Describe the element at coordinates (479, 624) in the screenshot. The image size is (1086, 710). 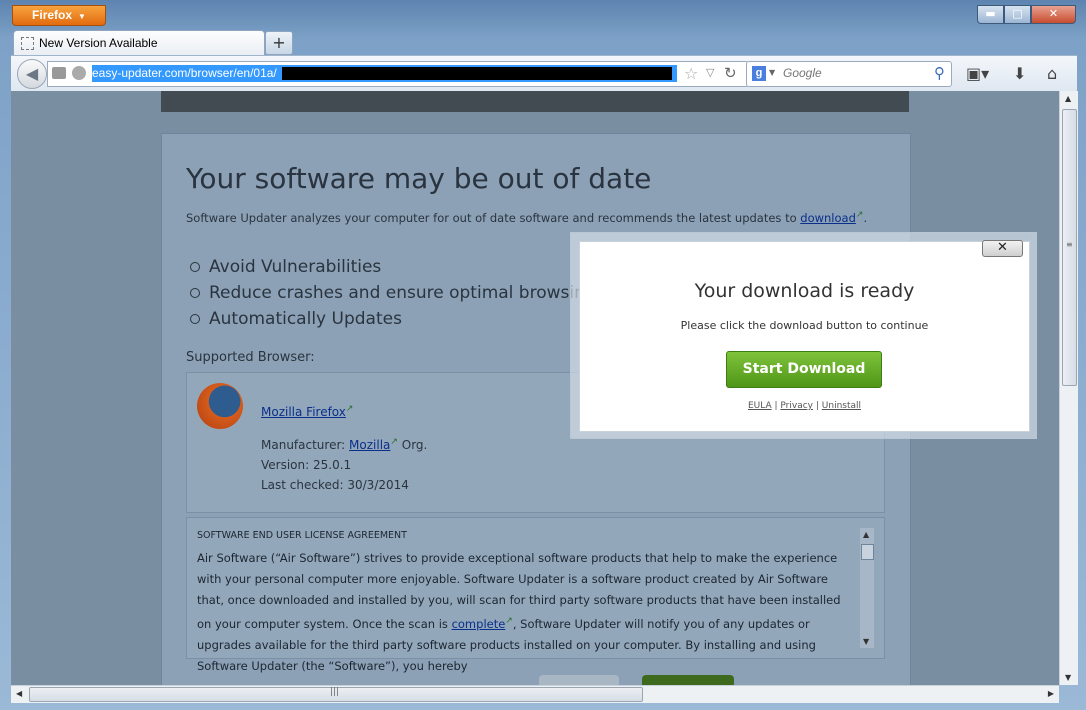
I see `complete-link: complete` at that location.